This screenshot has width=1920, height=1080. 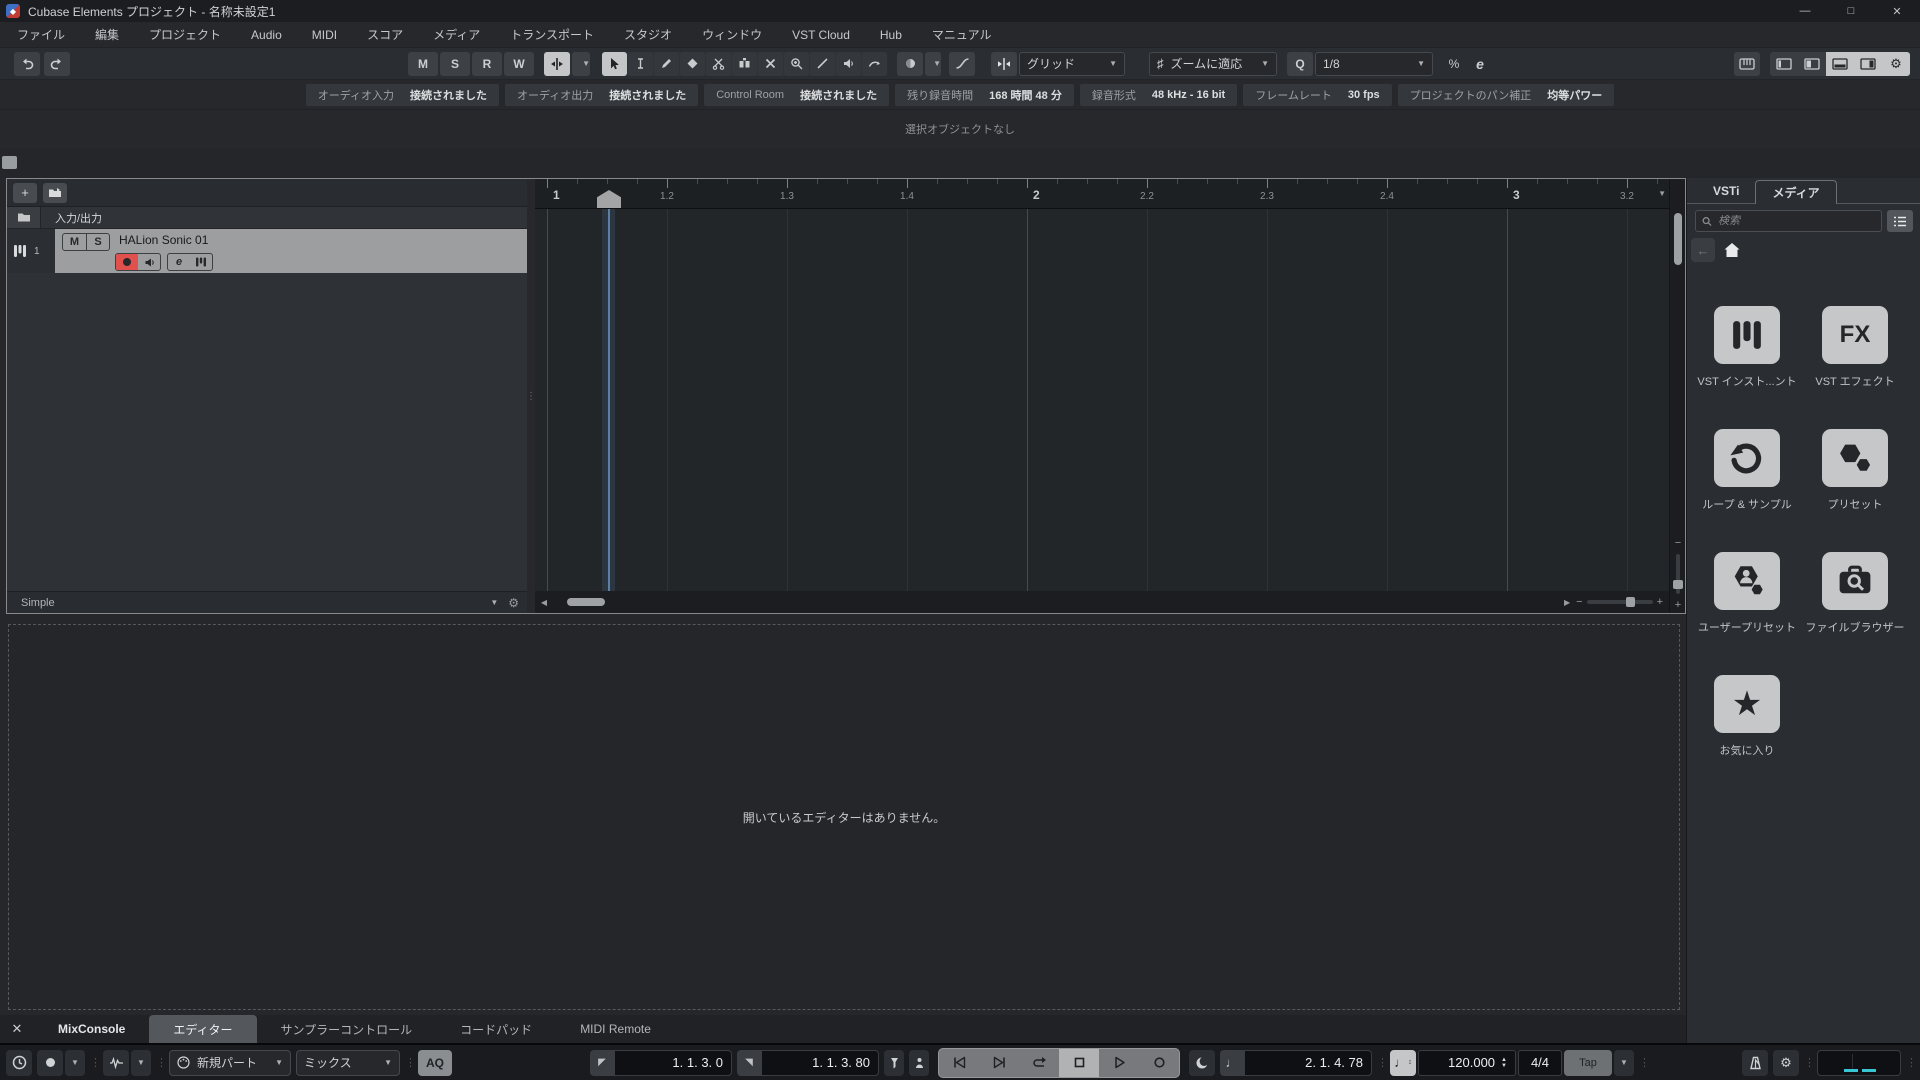 What do you see at coordinates (74, 242) in the screenshot?
I see `mute-button: M` at bounding box center [74, 242].